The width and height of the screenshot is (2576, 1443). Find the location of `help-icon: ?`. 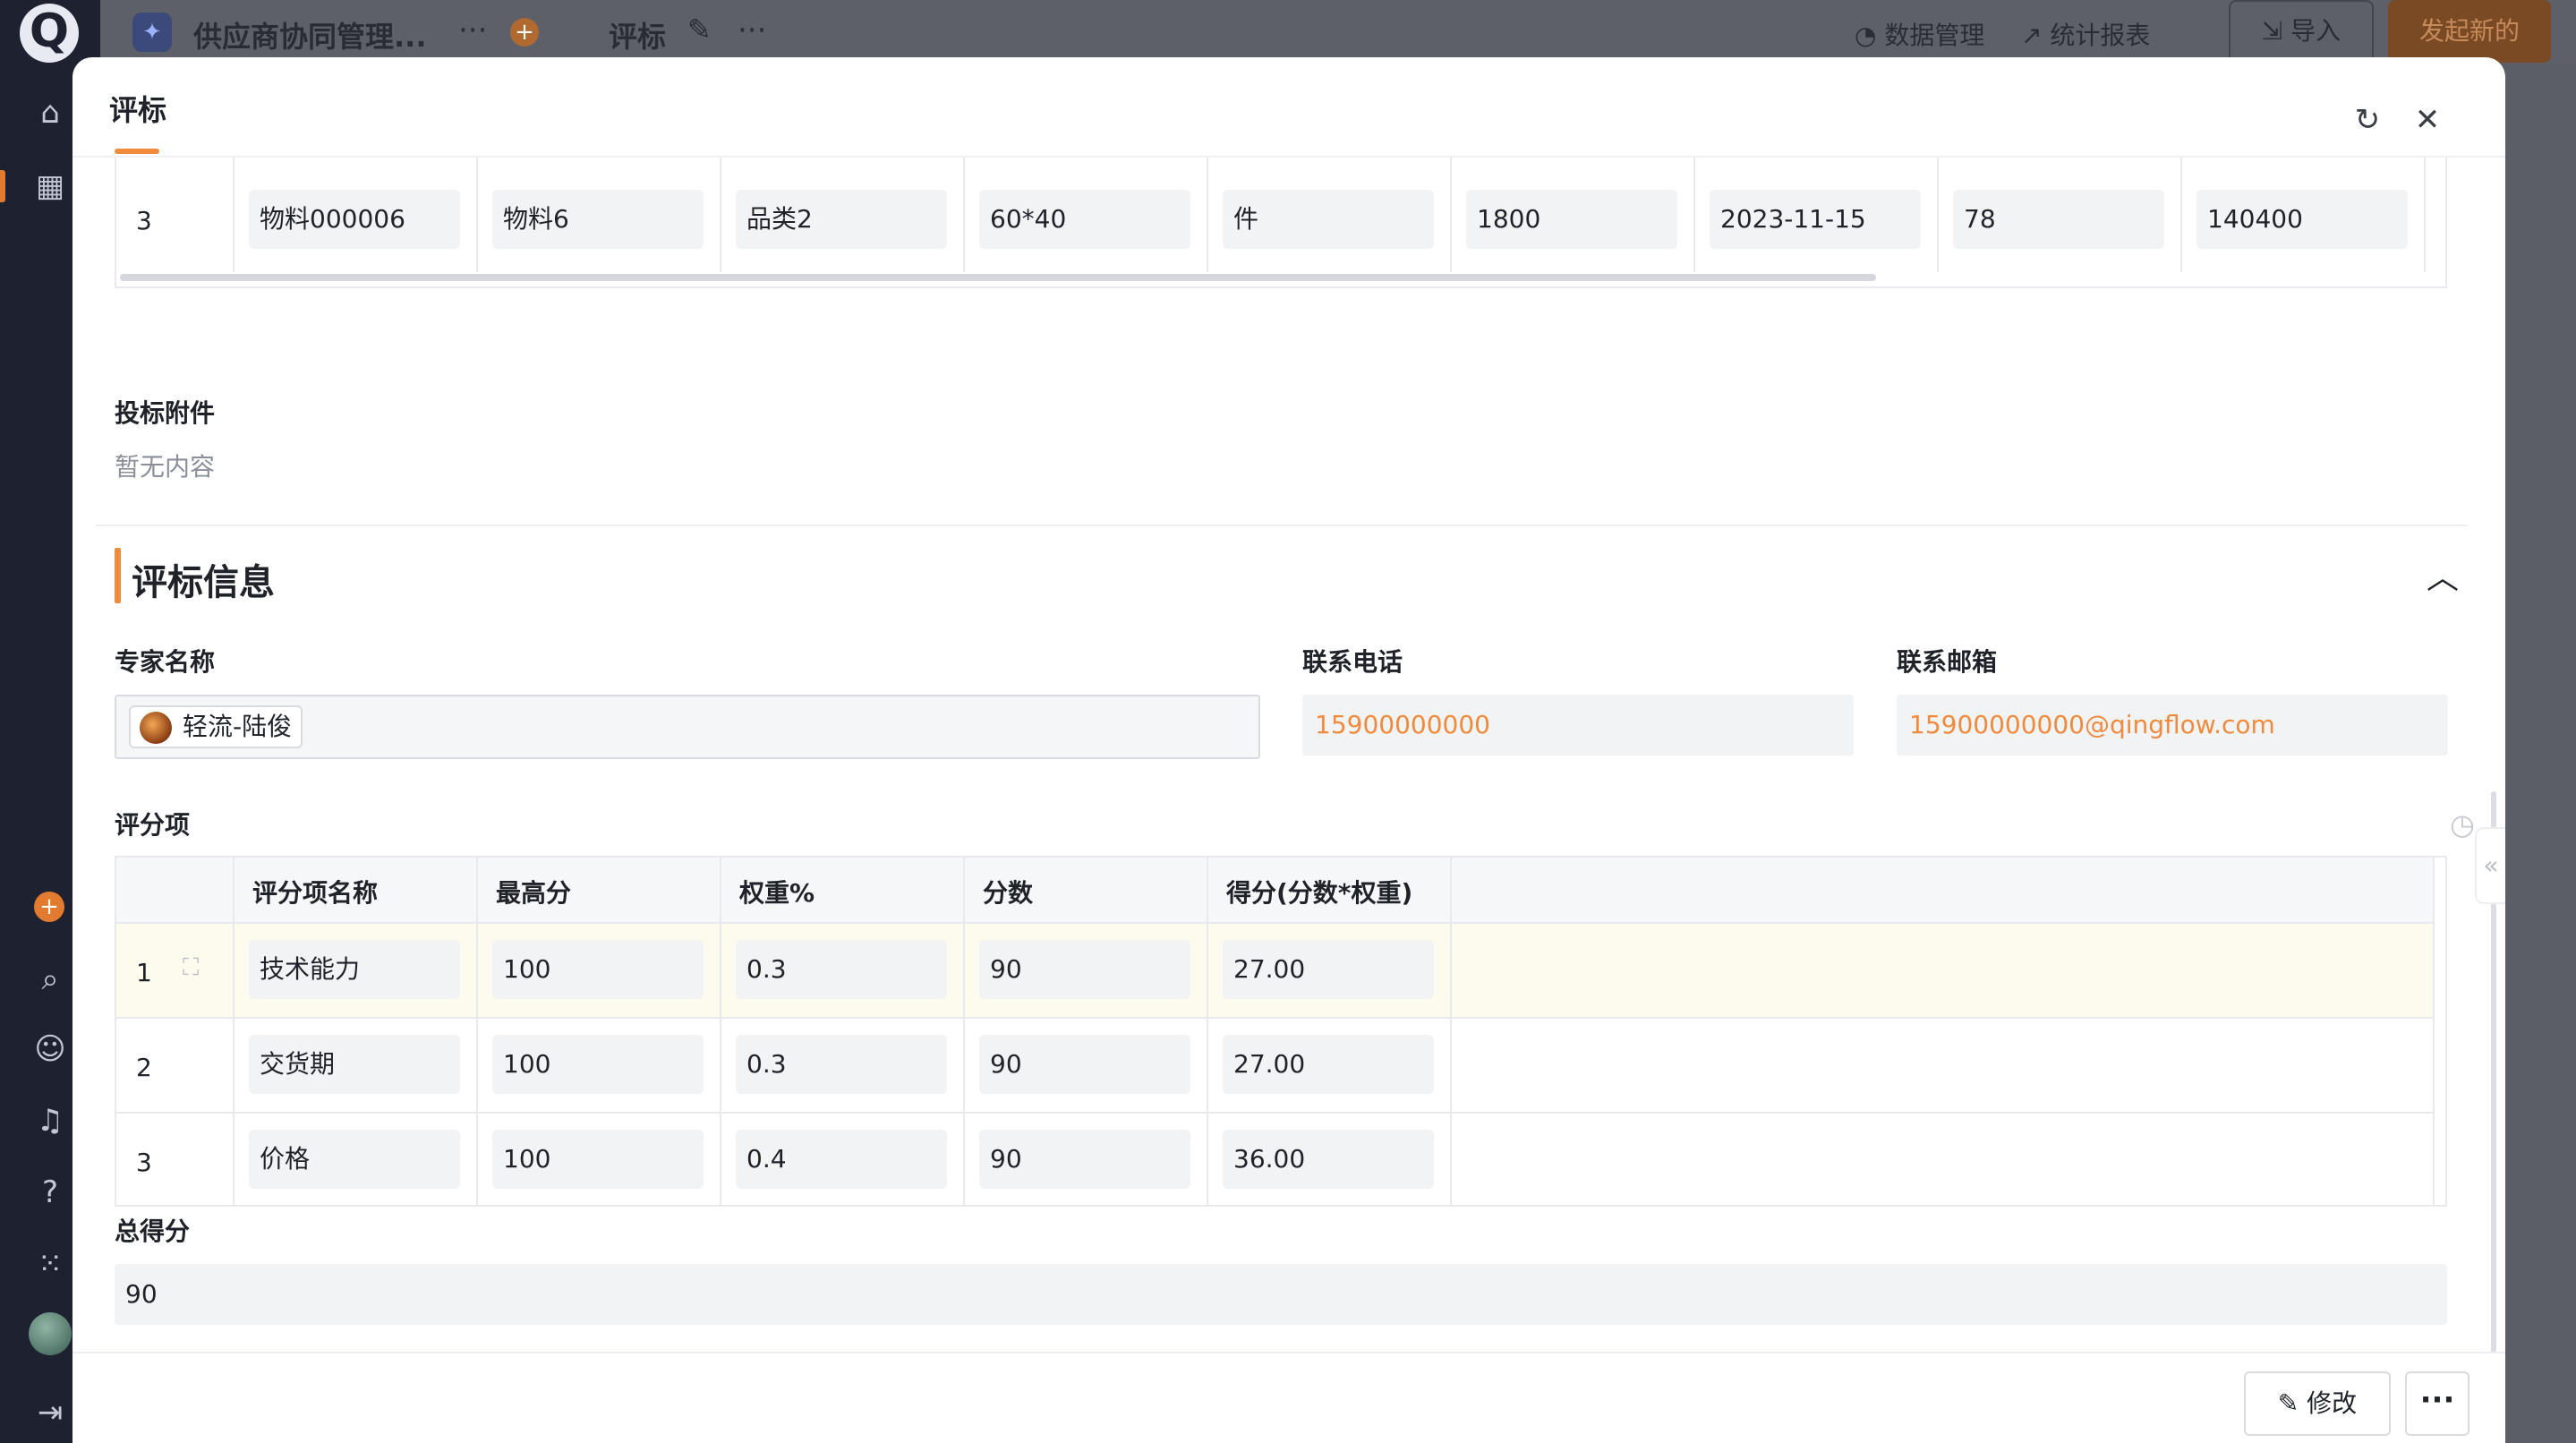

help-icon: ? is located at coordinates (50, 1192).